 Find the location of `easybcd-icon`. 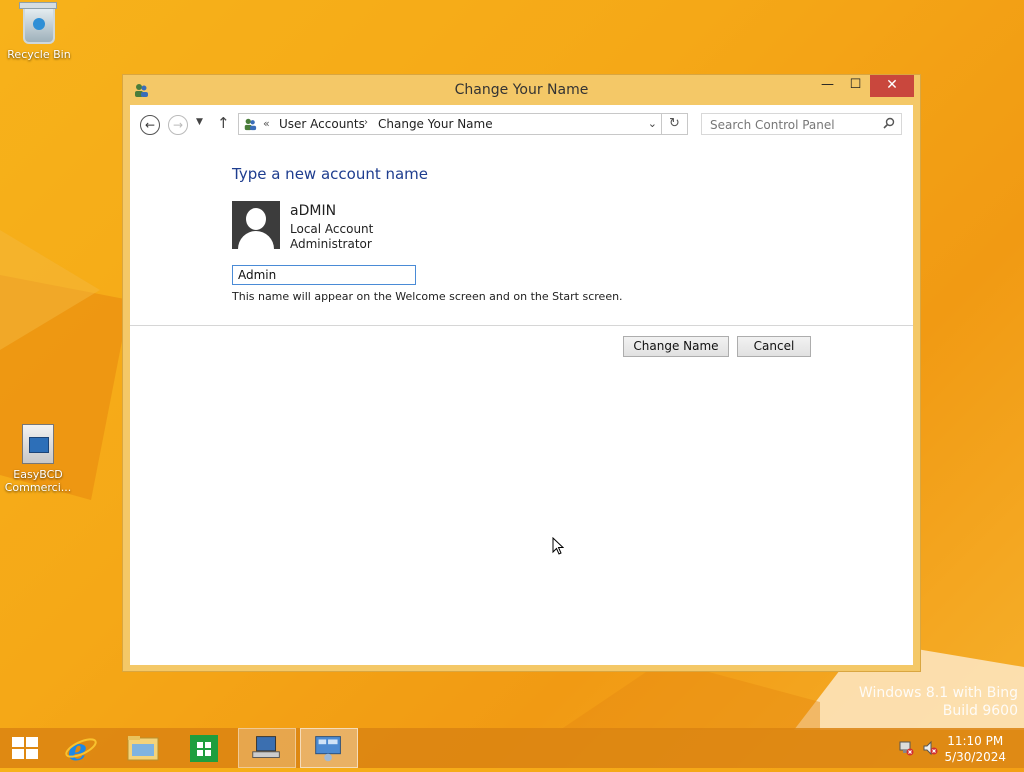

easybcd-icon is located at coordinates (38, 444).